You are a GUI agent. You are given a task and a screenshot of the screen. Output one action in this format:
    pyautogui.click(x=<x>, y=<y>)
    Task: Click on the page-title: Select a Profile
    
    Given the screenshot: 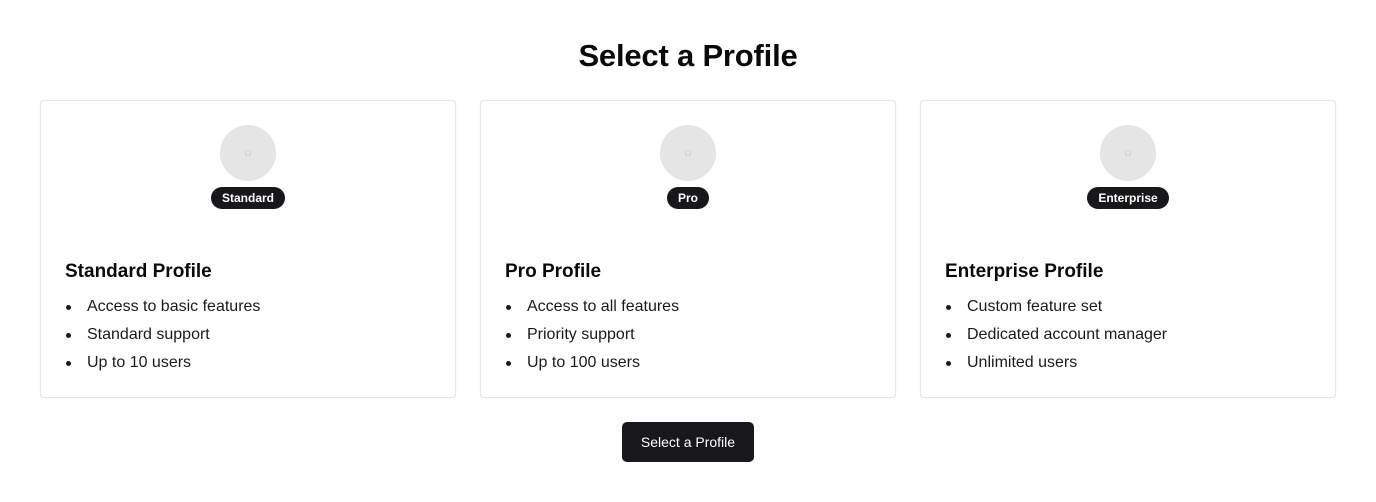 What is the action you would take?
    pyautogui.click(x=688, y=55)
    